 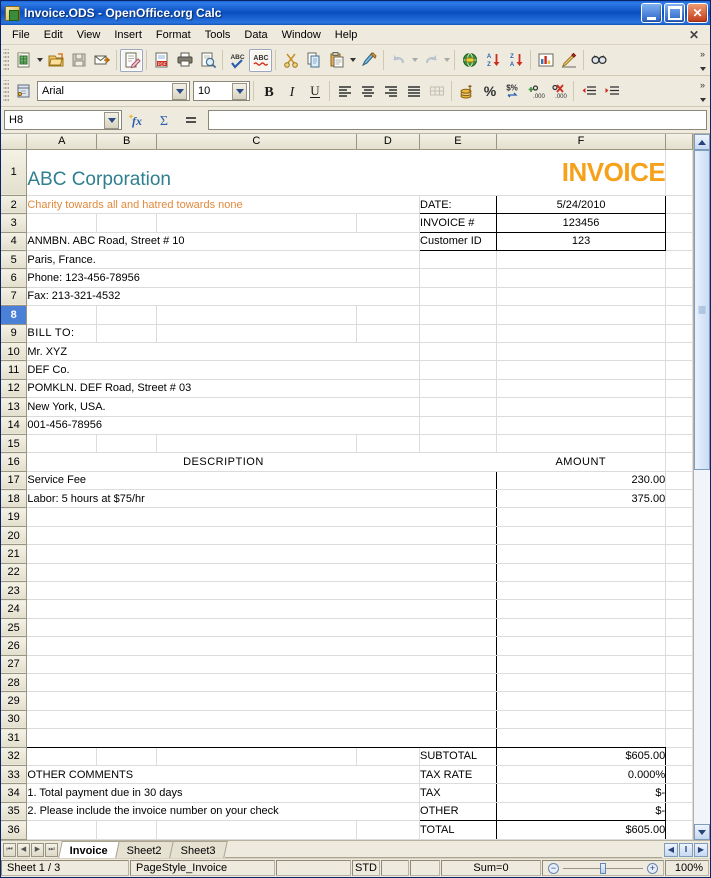 I want to click on menu-edit: Edit, so click(x=53, y=35).